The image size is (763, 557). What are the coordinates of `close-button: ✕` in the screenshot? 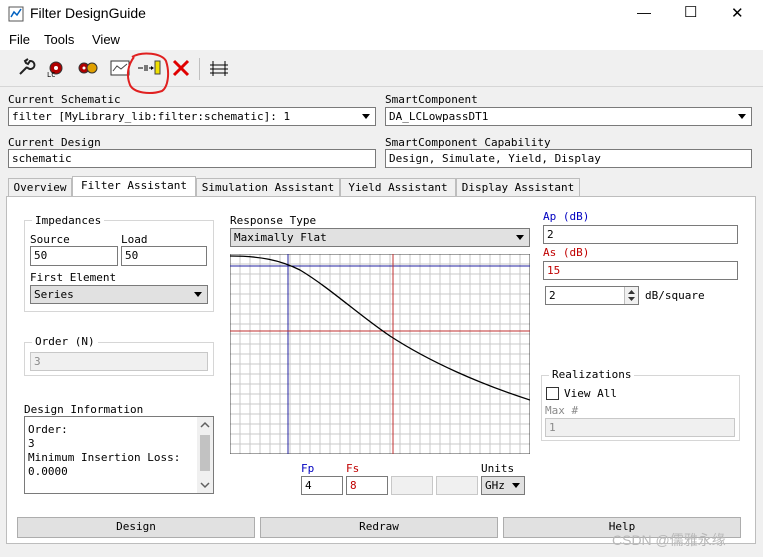 It's located at (737, 13).